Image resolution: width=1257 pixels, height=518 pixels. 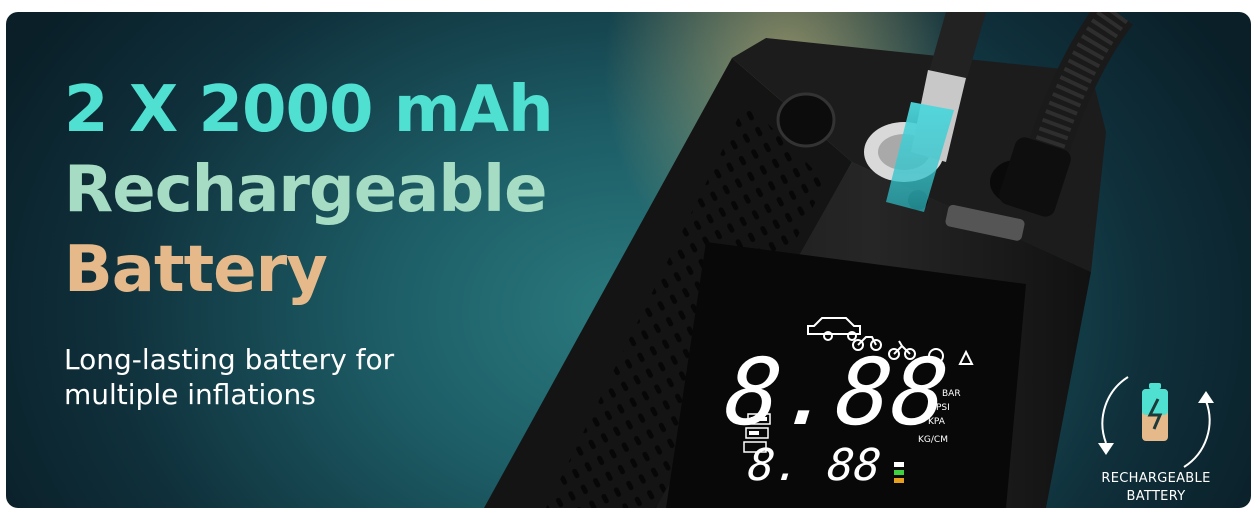 What do you see at coordinates (937, 422) in the screenshot?
I see `unit-label: KPA` at bounding box center [937, 422].